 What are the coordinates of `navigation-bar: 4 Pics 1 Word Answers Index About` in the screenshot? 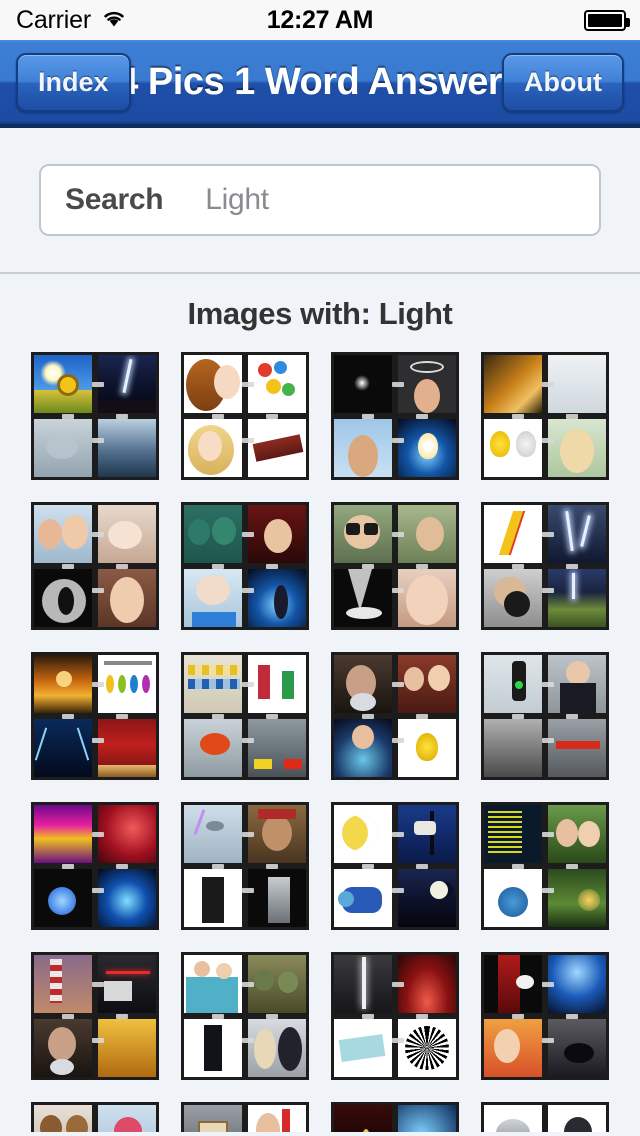 It's located at (320, 84).